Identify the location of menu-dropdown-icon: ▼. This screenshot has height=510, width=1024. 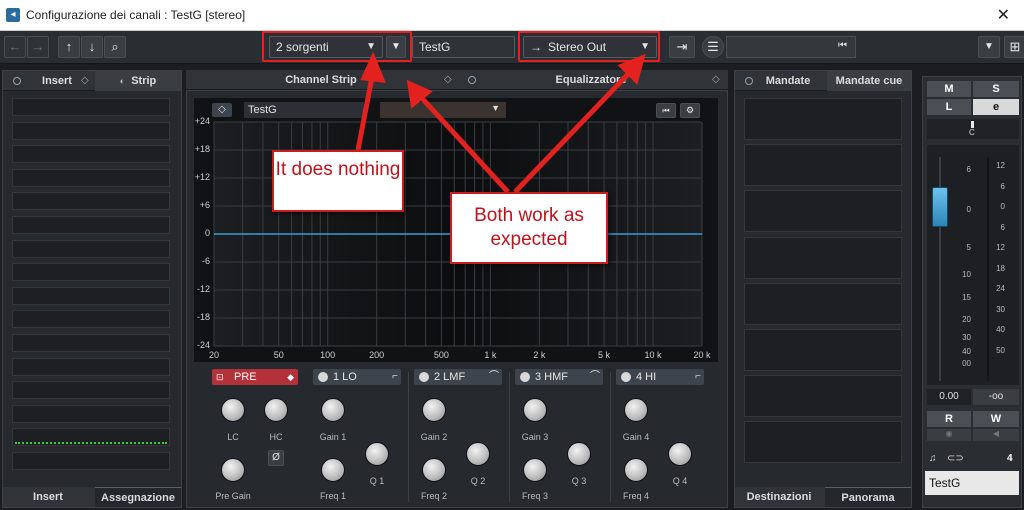
(989, 47).